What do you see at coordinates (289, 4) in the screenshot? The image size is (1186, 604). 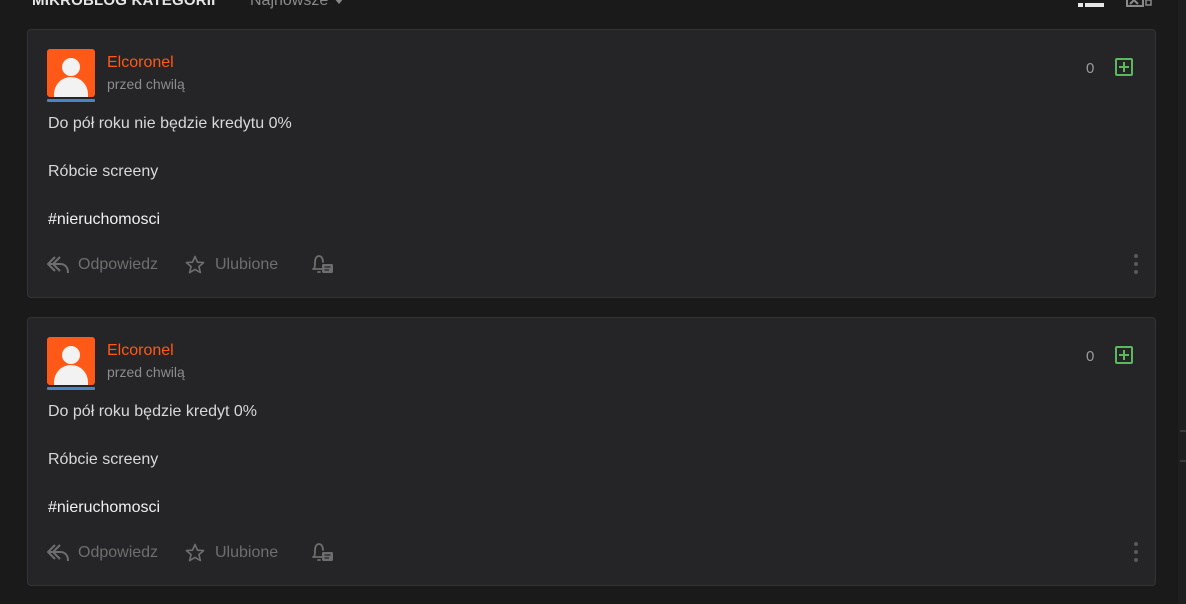 I see `sort-label: Najnowsze` at bounding box center [289, 4].